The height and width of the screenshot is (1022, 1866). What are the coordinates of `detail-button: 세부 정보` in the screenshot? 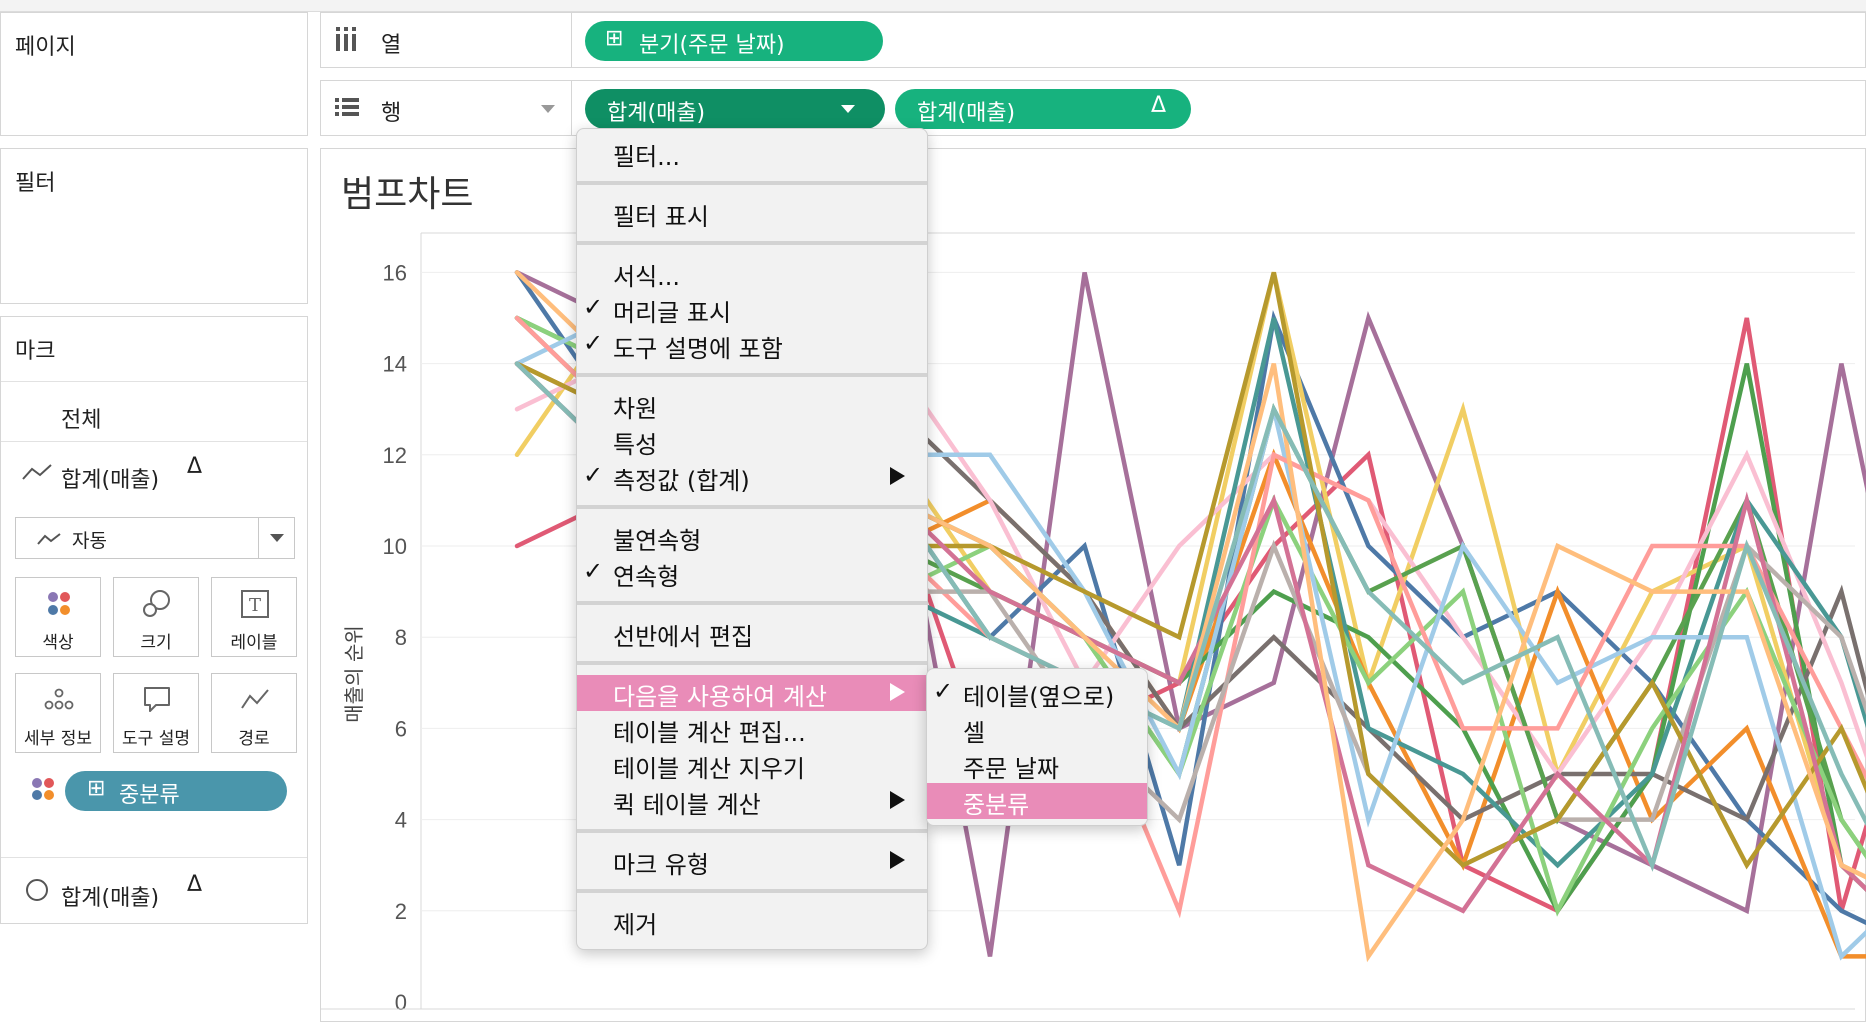 It's located at (58, 713).